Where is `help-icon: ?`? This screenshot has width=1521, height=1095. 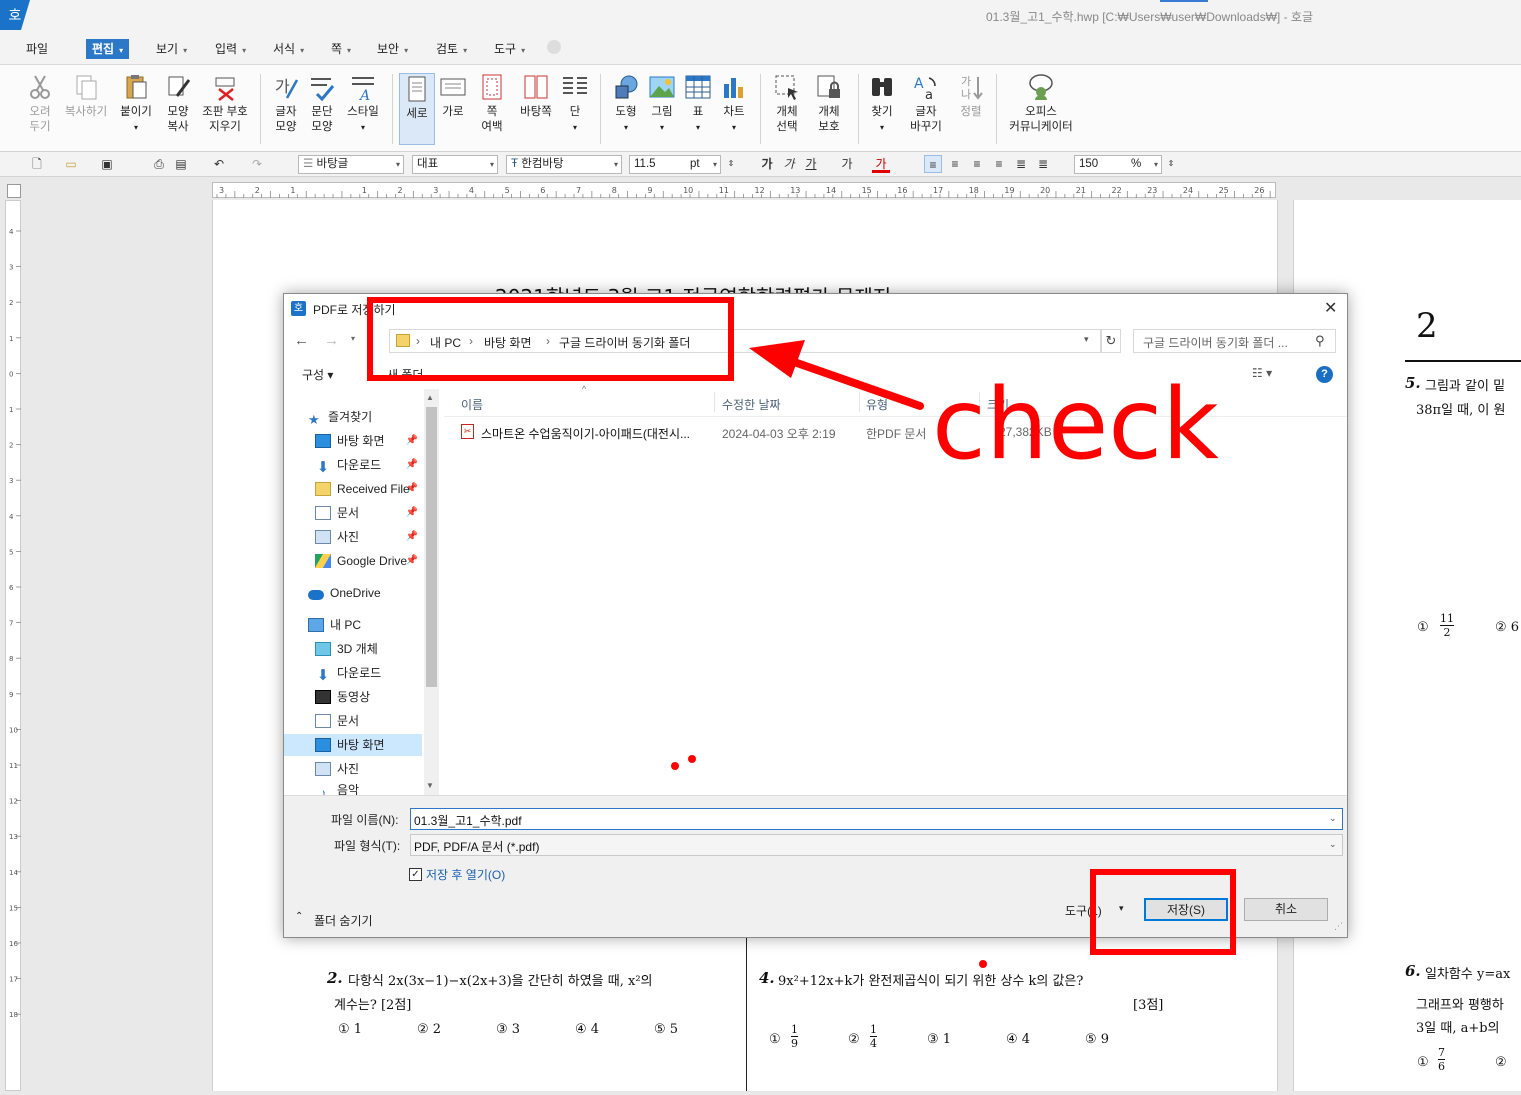
help-icon: ? is located at coordinates (1324, 374).